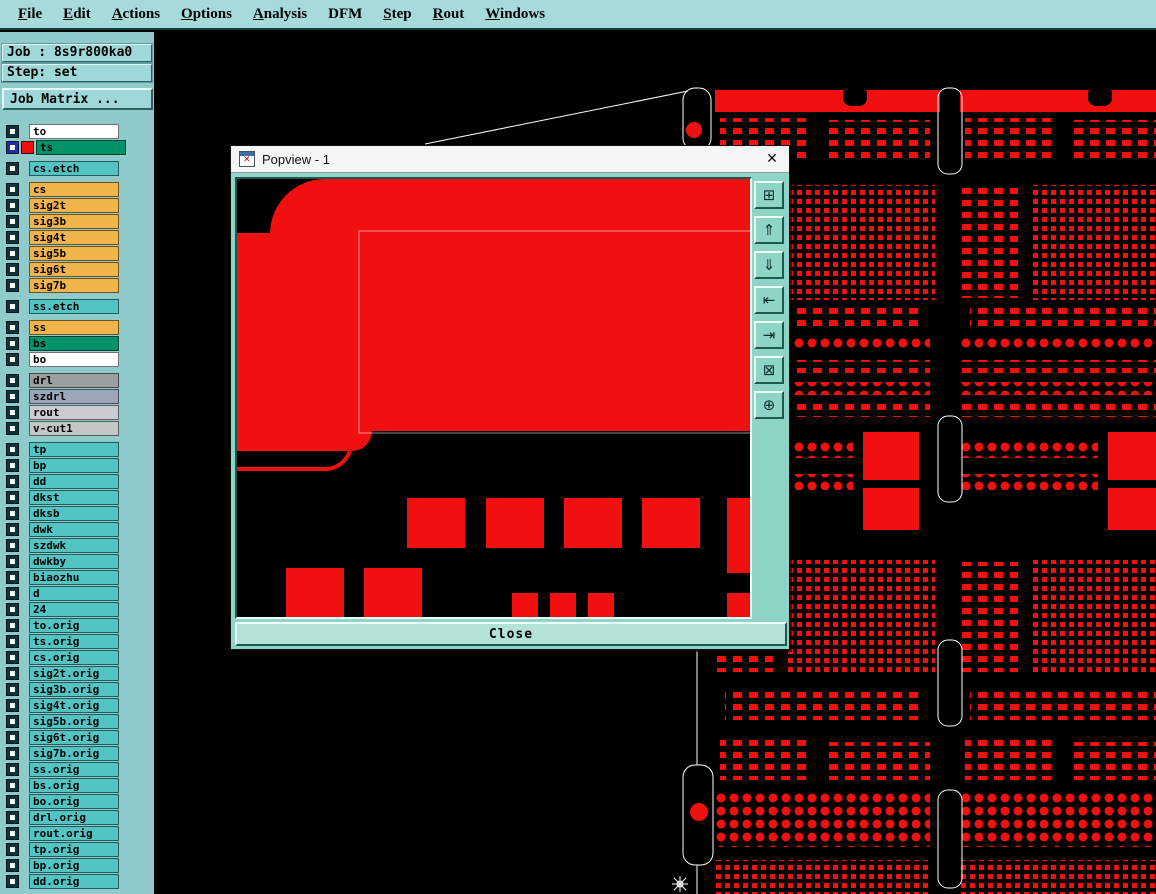  What do you see at coordinates (769, 370) in the screenshot?
I see `zoom-fit-button: ⊠` at bounding box center [769, 370].